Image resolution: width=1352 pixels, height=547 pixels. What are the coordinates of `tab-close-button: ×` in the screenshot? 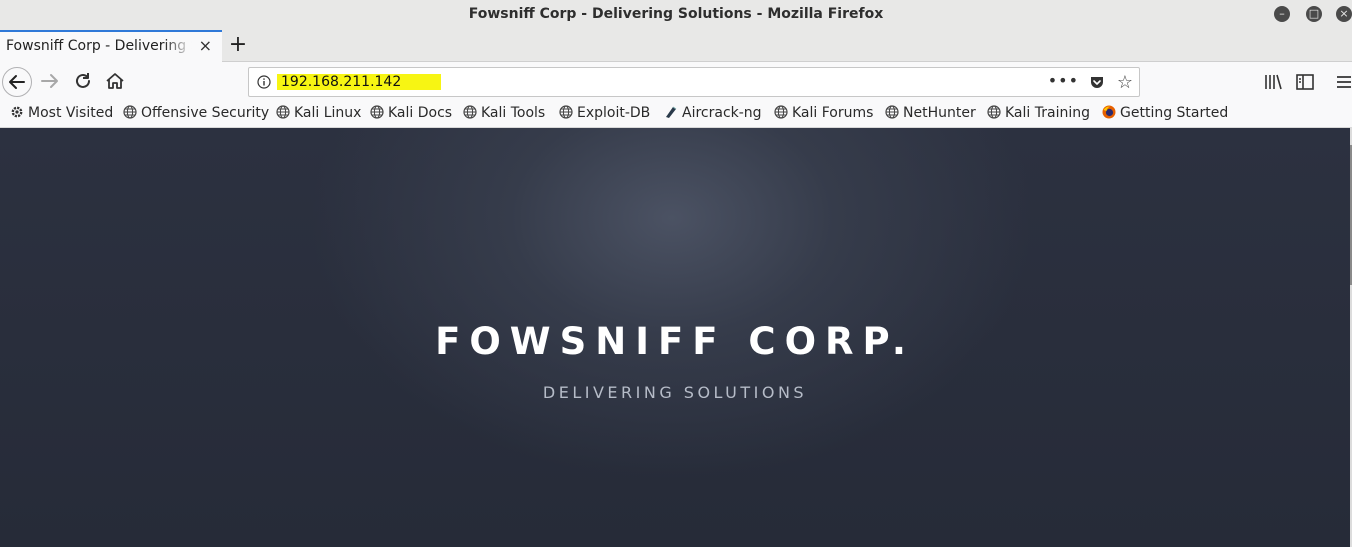 It's located at (205, 45).